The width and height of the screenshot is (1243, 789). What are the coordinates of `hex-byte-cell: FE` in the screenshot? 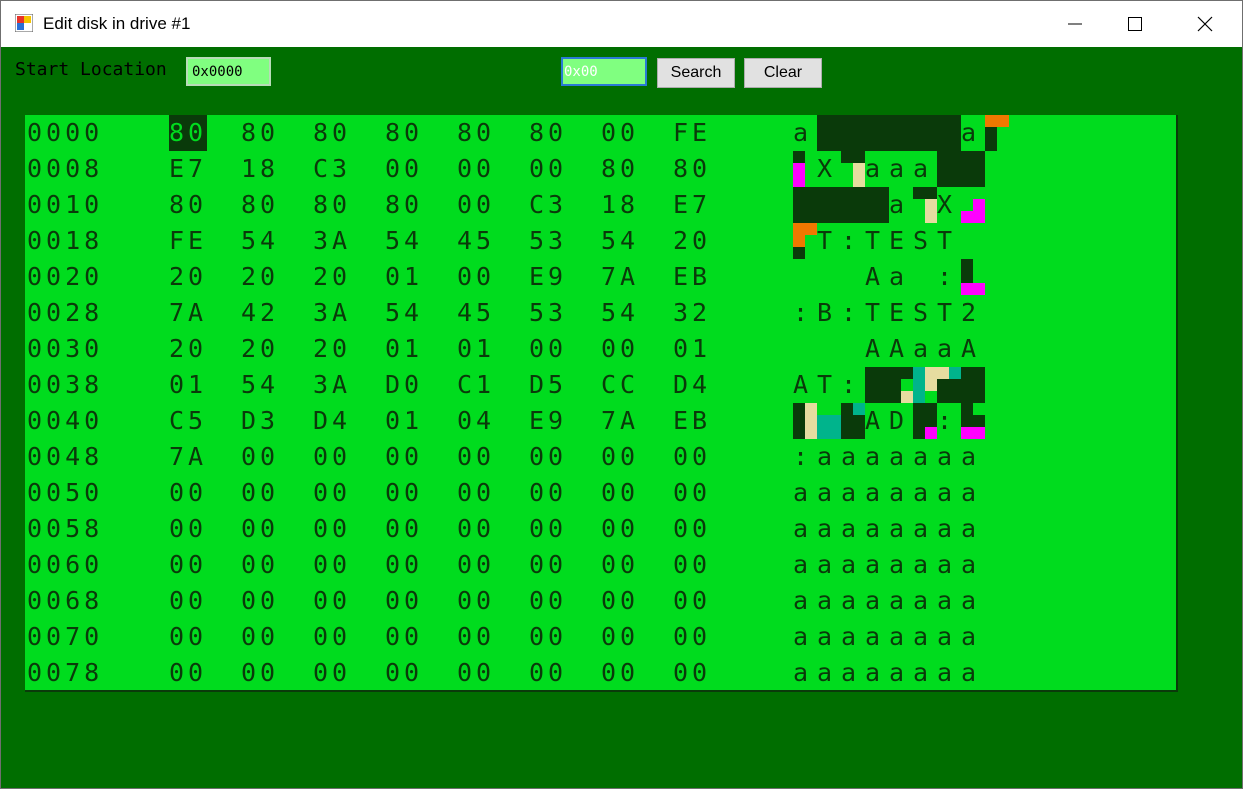 It's located at (692, 133).